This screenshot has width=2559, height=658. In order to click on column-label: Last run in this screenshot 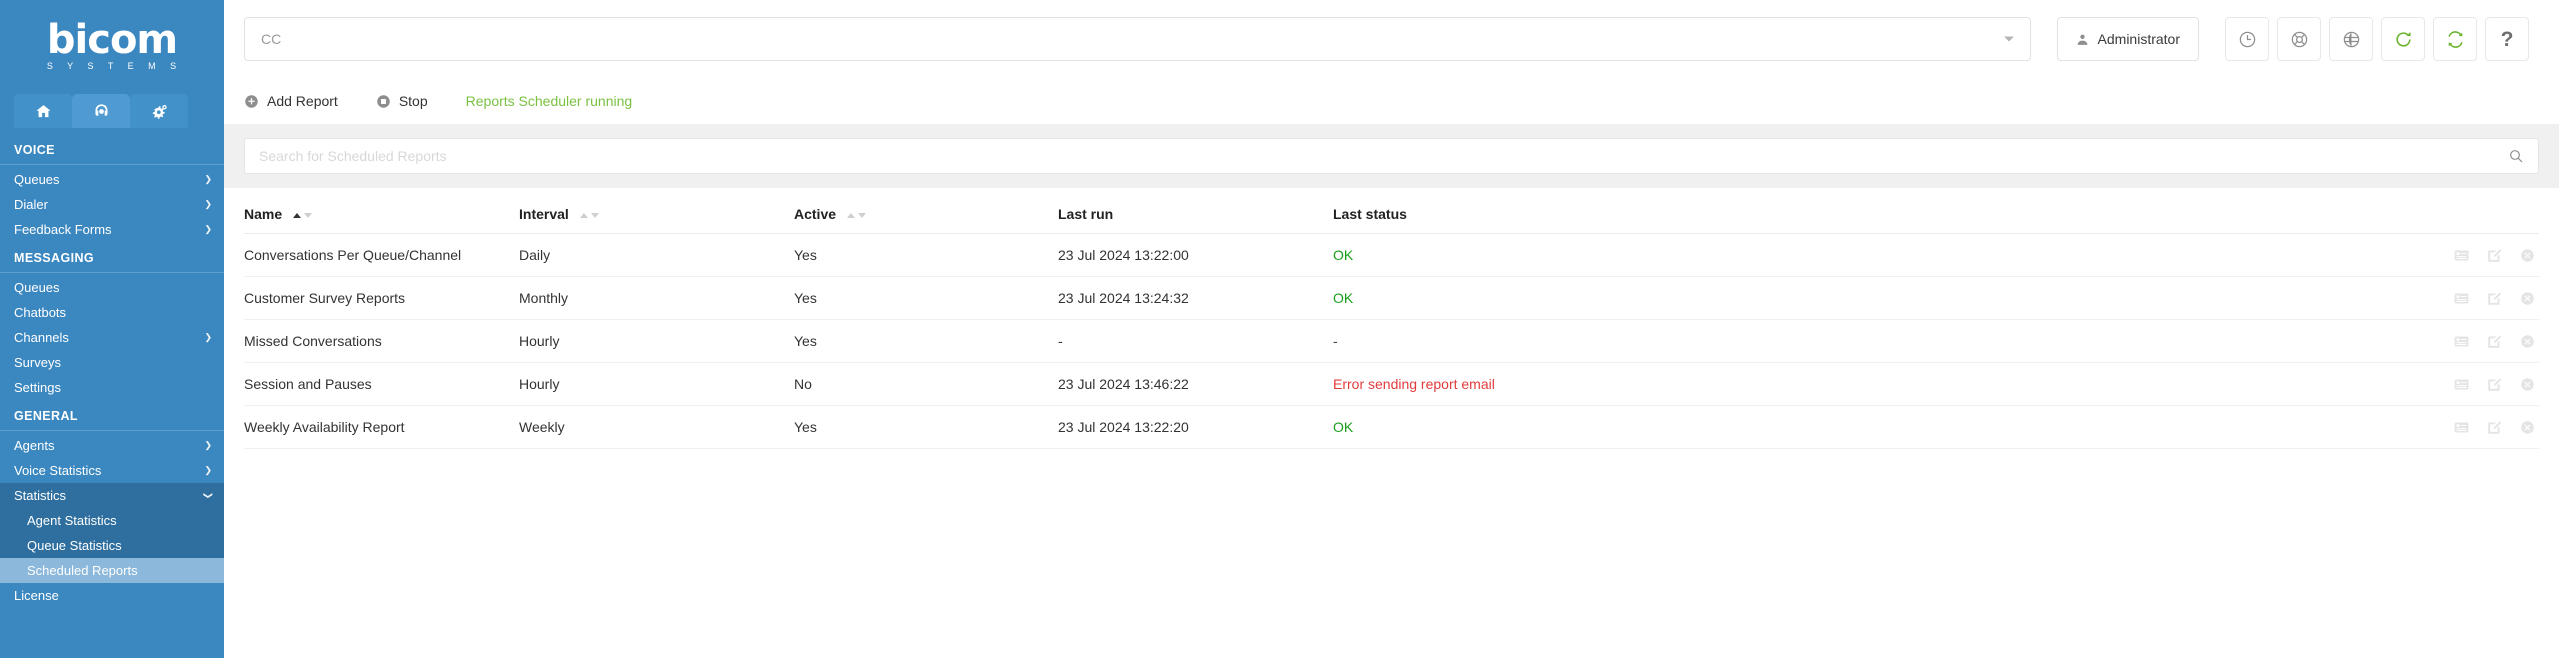, I will do `click(1086, 214)`.